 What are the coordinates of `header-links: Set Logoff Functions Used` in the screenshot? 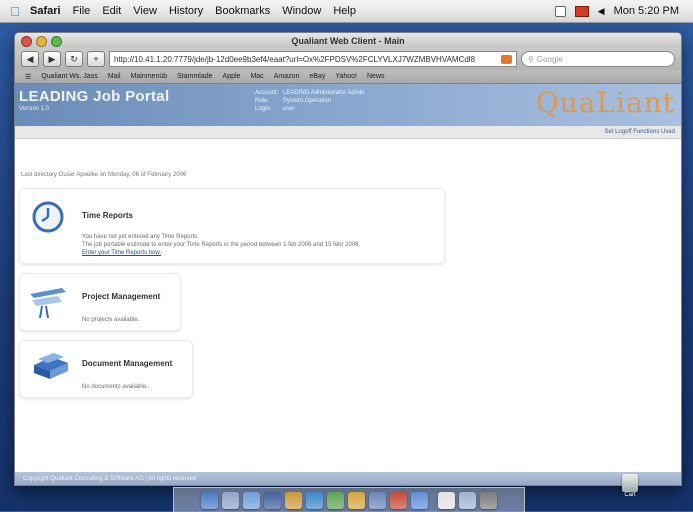 It's located at (639, 132).